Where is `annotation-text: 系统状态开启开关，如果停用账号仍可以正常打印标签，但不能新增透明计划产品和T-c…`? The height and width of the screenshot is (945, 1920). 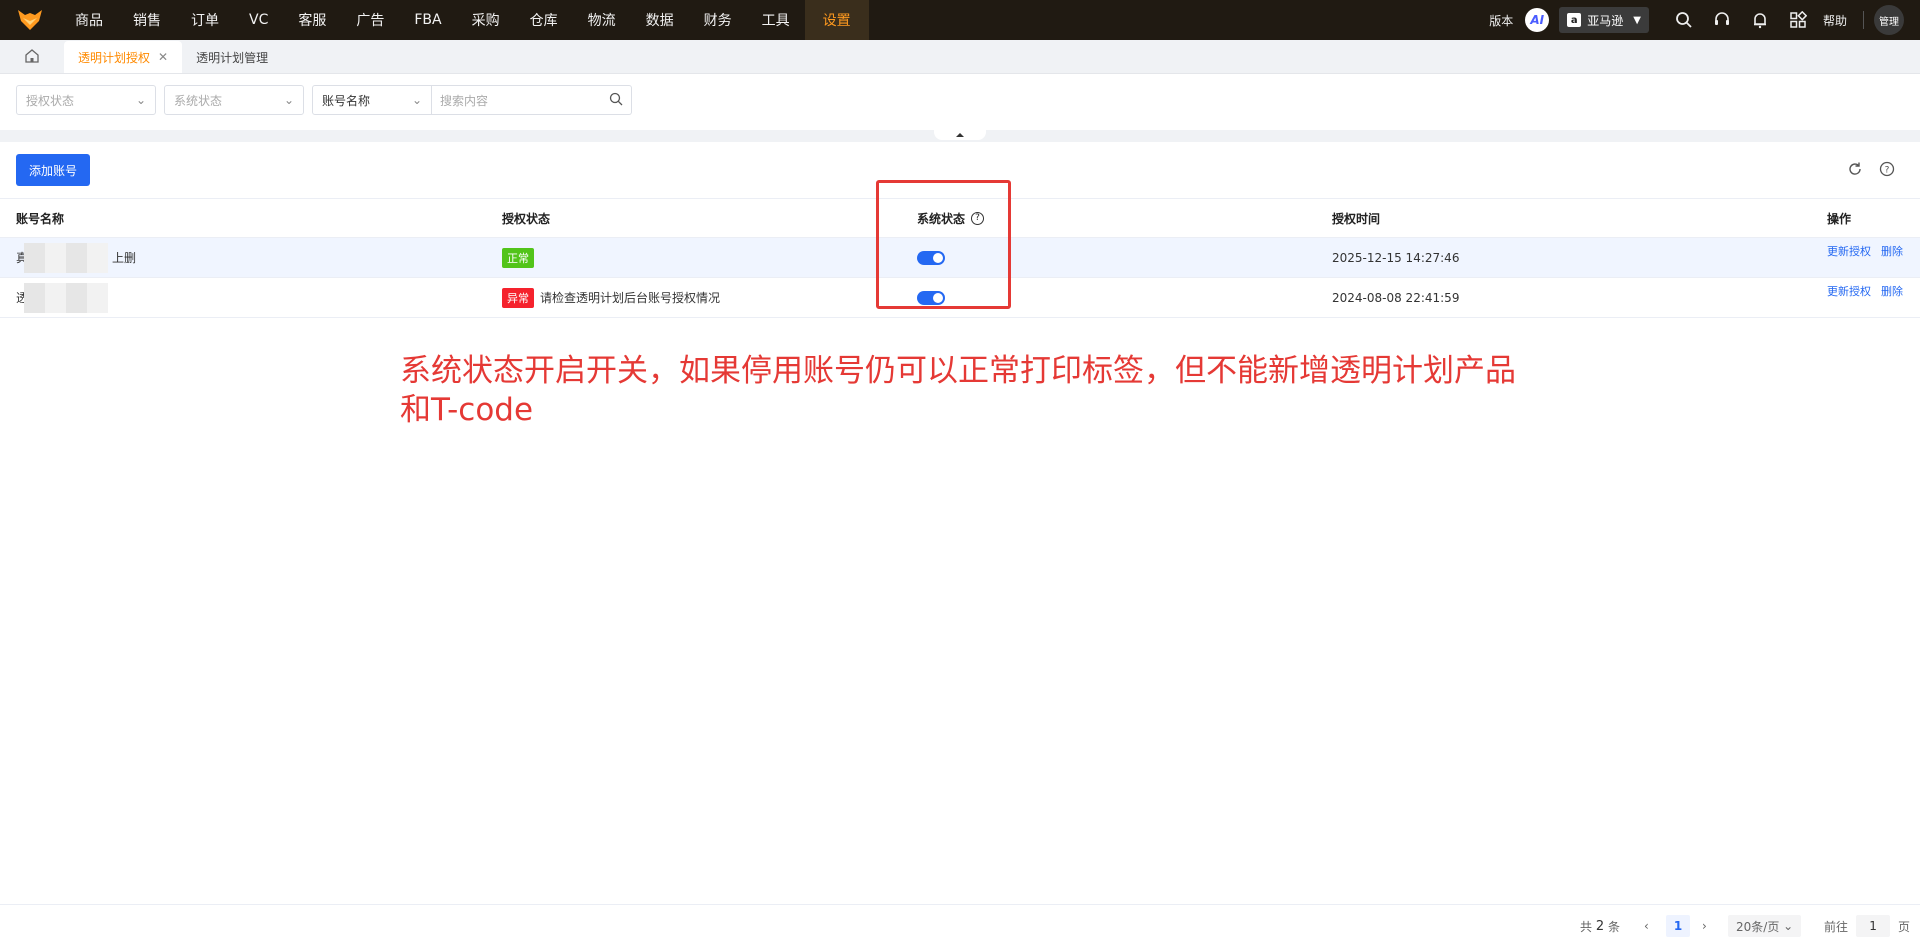
annotation-text: 系统状态开启开关，如果停用账号仍可以正常打印标签，但不能新增透明计划产品和T-c… is located at coordinates (958, 390).